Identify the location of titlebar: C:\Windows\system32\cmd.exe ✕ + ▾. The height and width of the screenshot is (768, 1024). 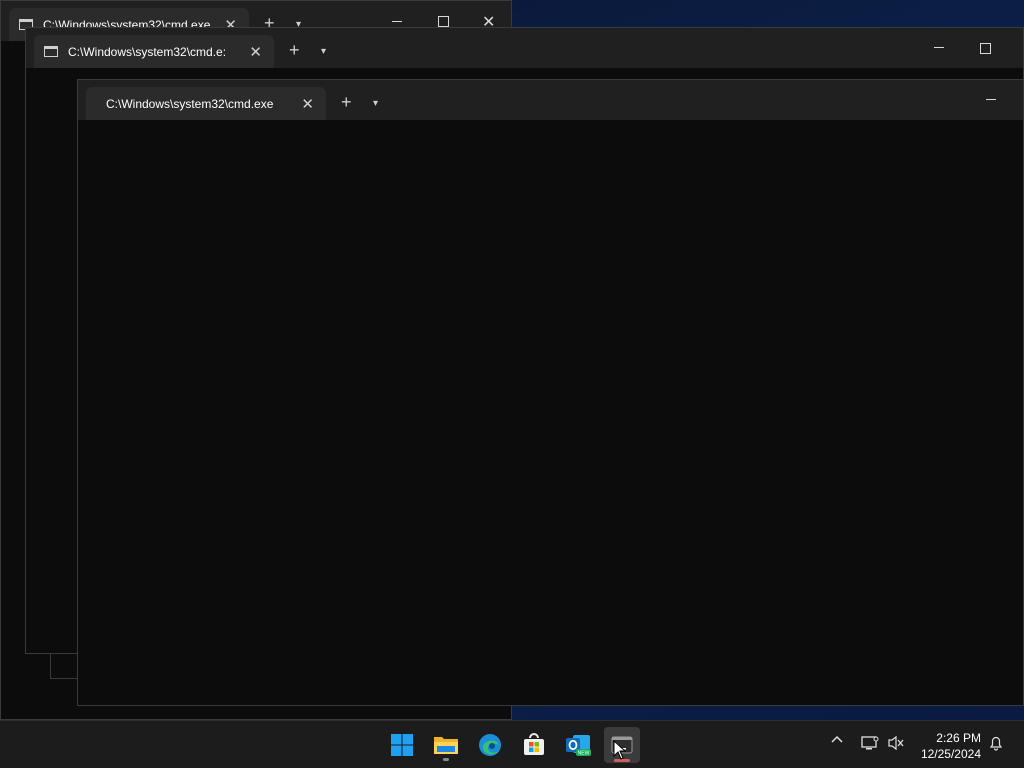
(550, 100).